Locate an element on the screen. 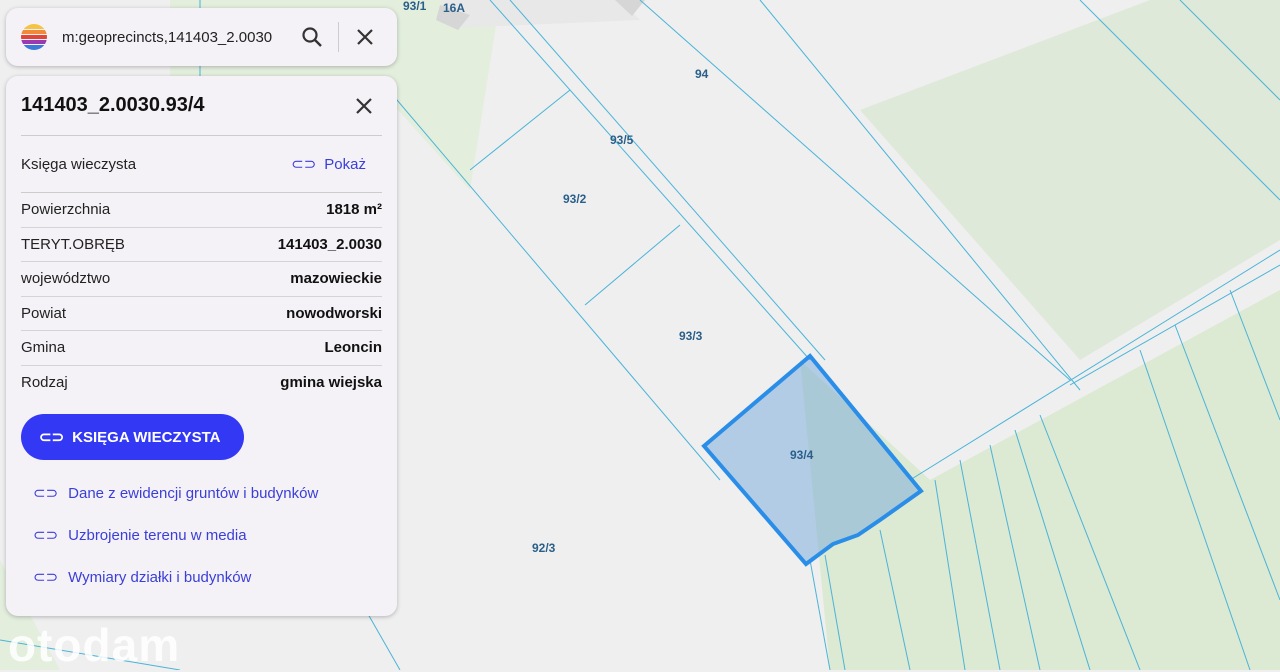  panel-title: 141403_2.0030.93/4 is located at coordinates (113, 105).